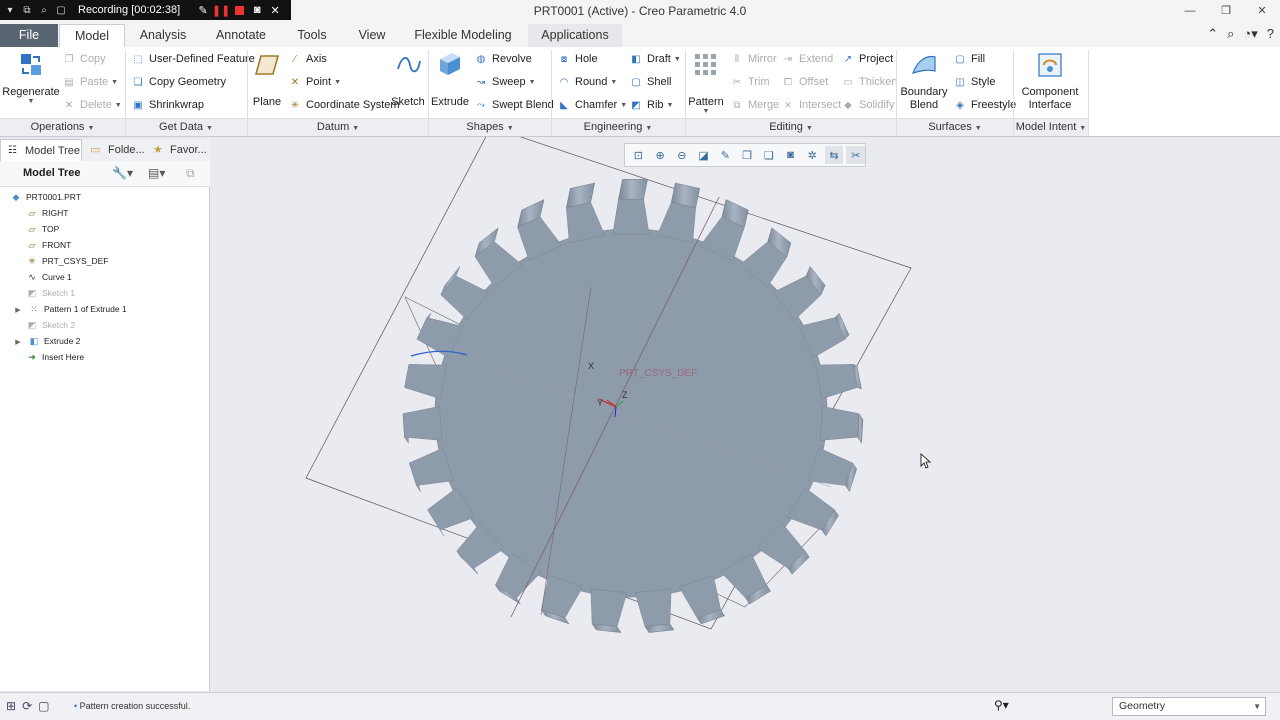  Describe the element at coordinates (372, 35) in the screenshot. I see `tab-view: View` at that location.